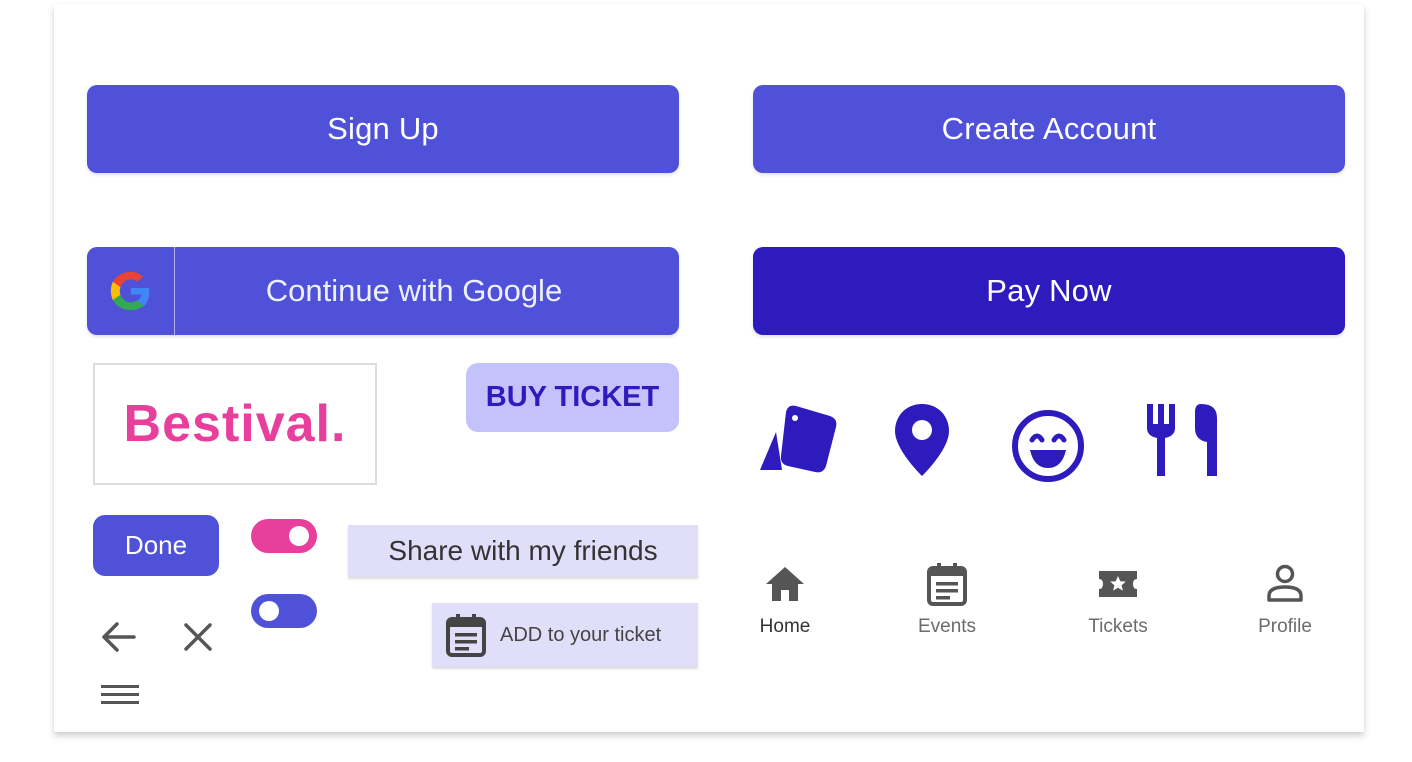 This screenshot has height=762, width=1412. What do you see at coordinates (119, 637) in the screenshot?
I see `arrow-back-icon` at bounding box center [119, 637].